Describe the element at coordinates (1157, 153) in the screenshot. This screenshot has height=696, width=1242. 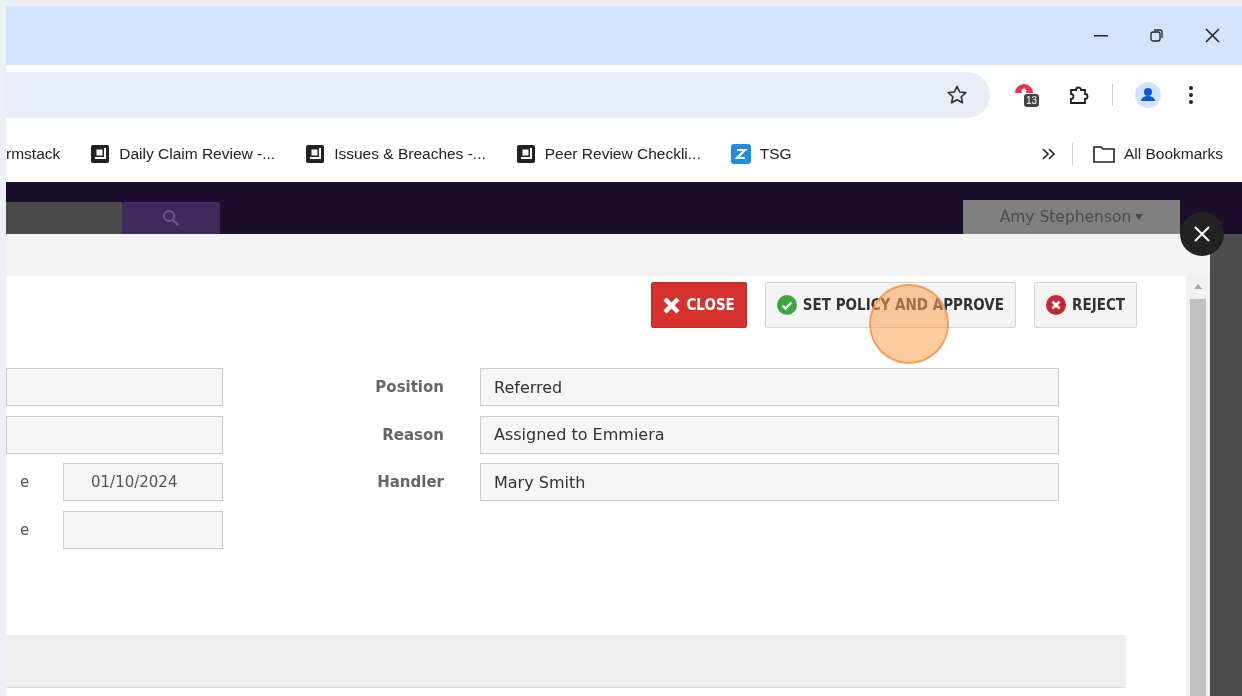
I see `all-bookmarks-button: All Bookmarks` at that location.